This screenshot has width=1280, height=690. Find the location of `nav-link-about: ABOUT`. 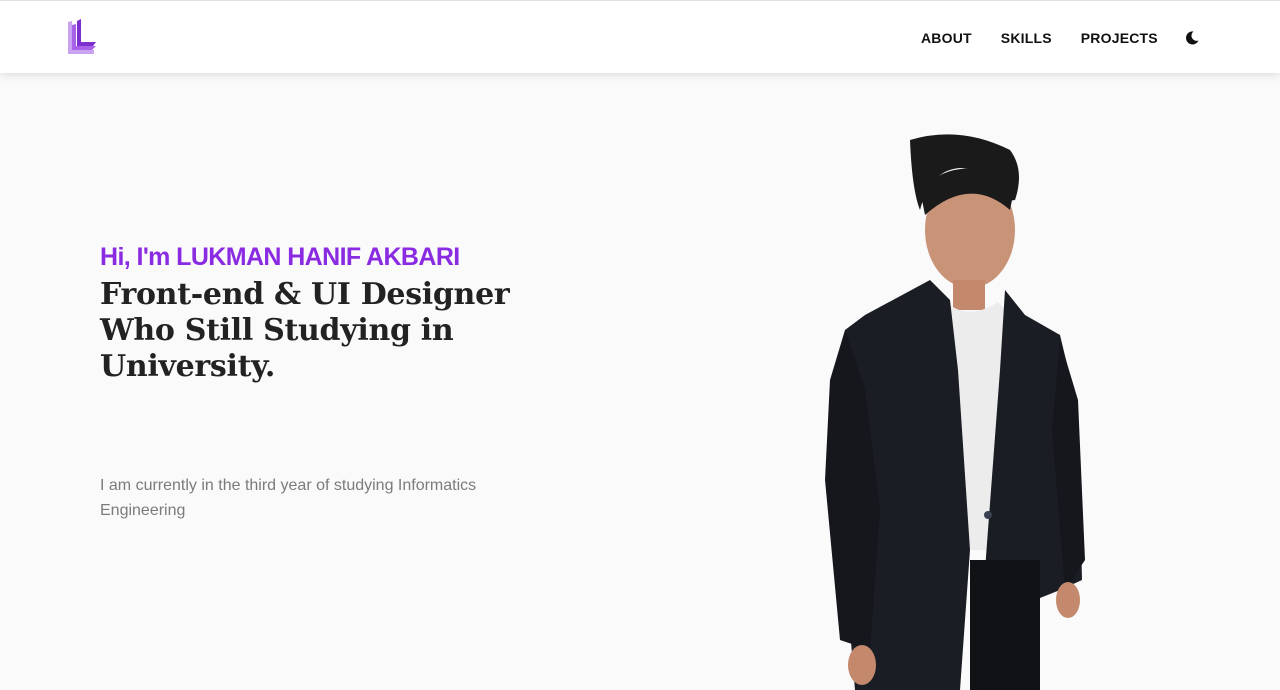

nav-link-about: ABOUT is located at coordinates (946, 38).